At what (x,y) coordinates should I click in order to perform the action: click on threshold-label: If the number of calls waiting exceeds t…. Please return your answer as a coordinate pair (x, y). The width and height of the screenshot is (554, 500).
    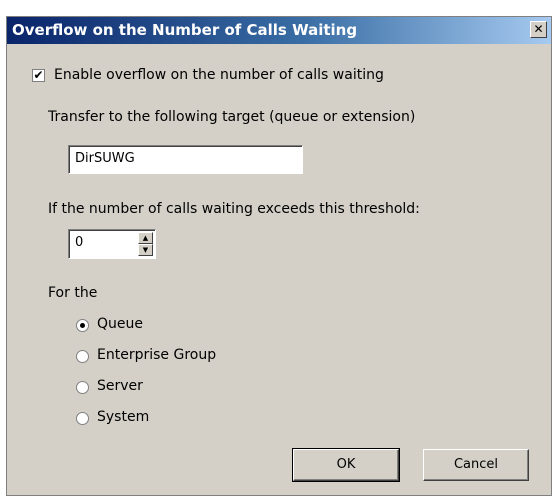
    Looking at the image, I should click on (234, 209).